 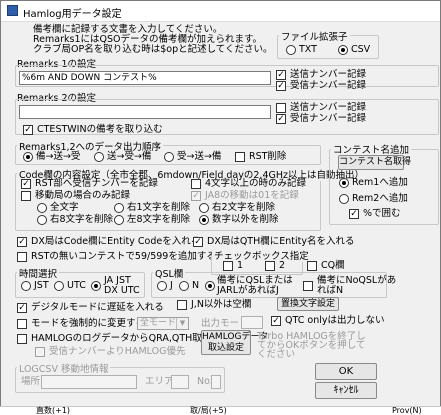 What do you see at coordinates (171, 285) in the screenshot?
I see `qsl-j-label: J` at bounding box center [171, 285].